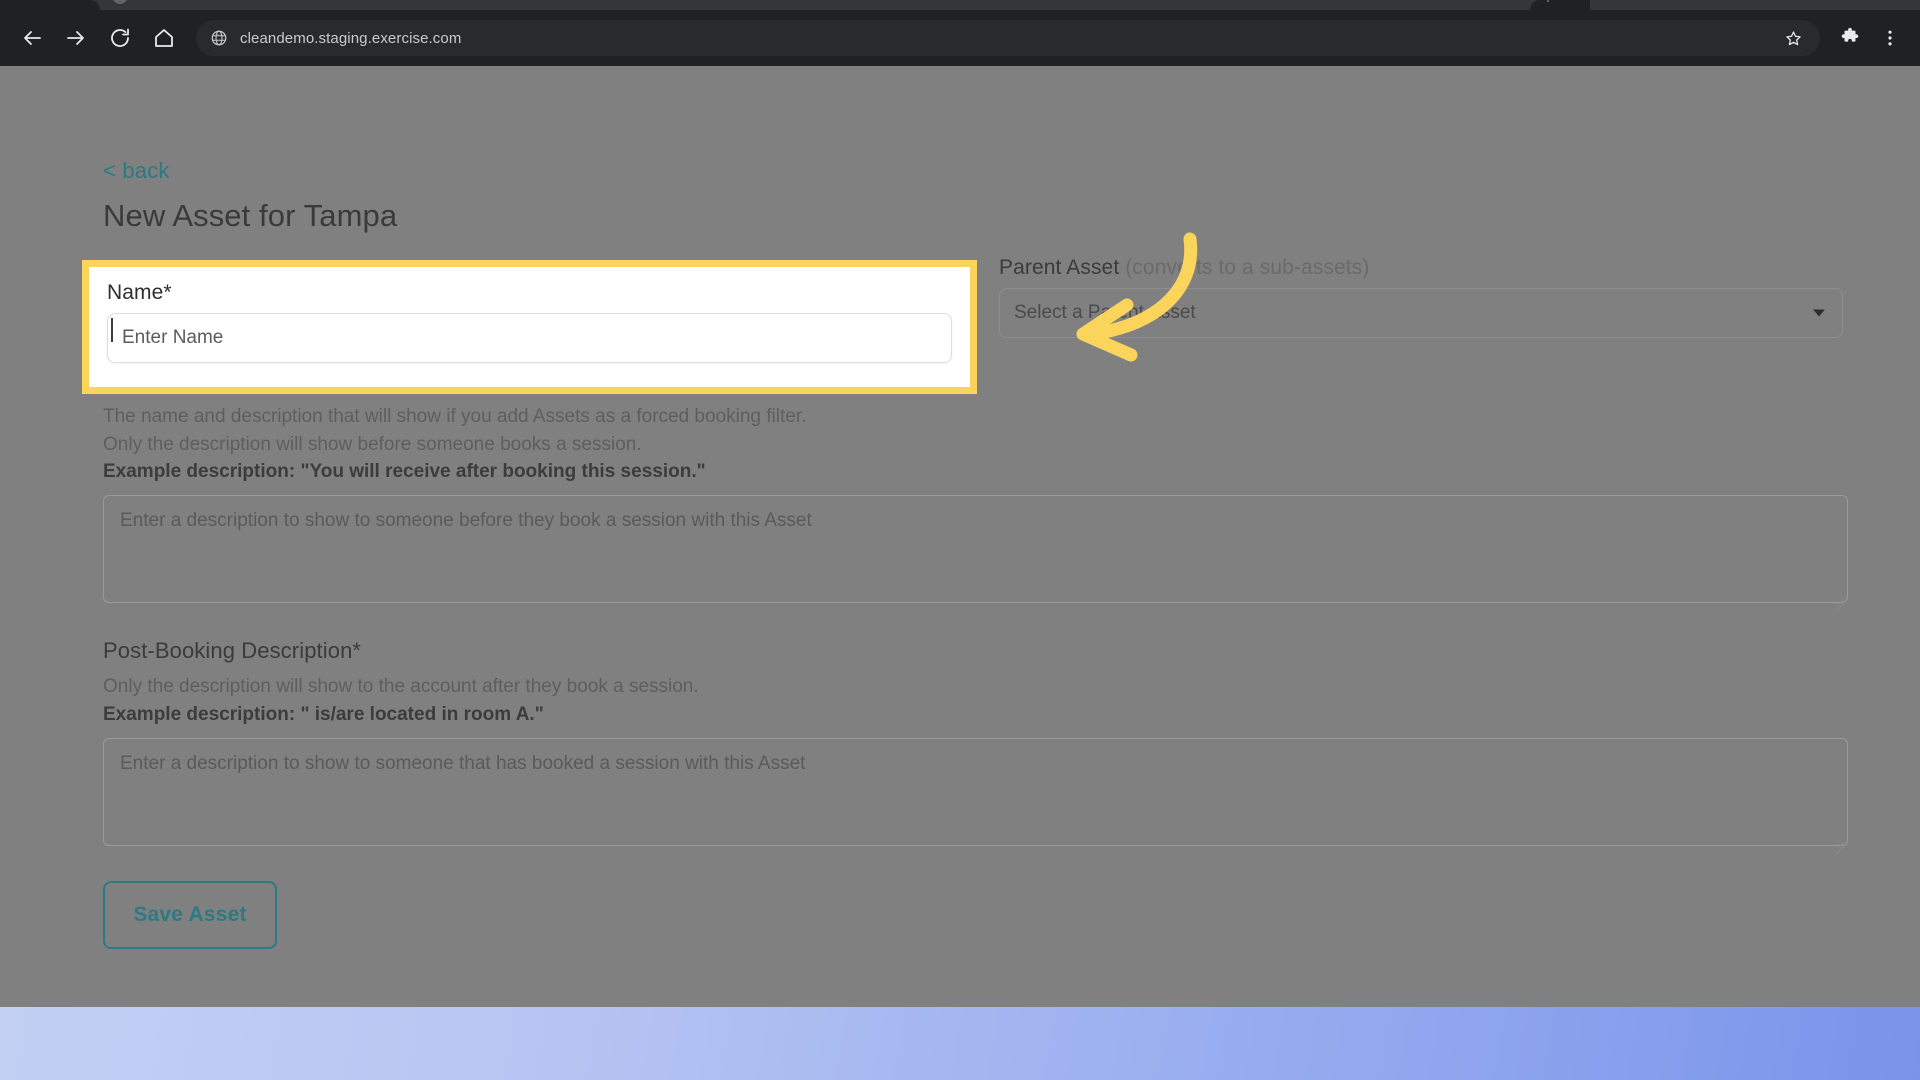  What do you see at coordinates (1423, 268) in the screenshot?
I see `parent-asset-label: Parent Asset (converts to a sub-assets)` at bounding box center [1423, 268].